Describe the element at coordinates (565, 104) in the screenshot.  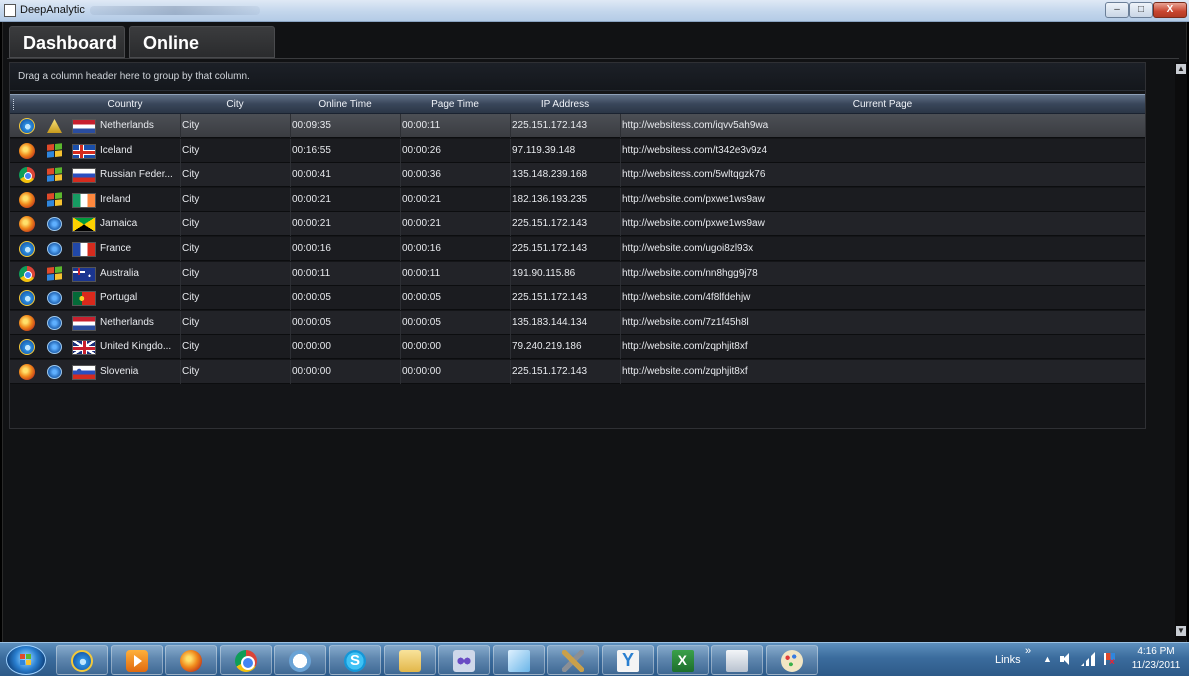
I see `column-header-ip-address: IP Address` at that location.